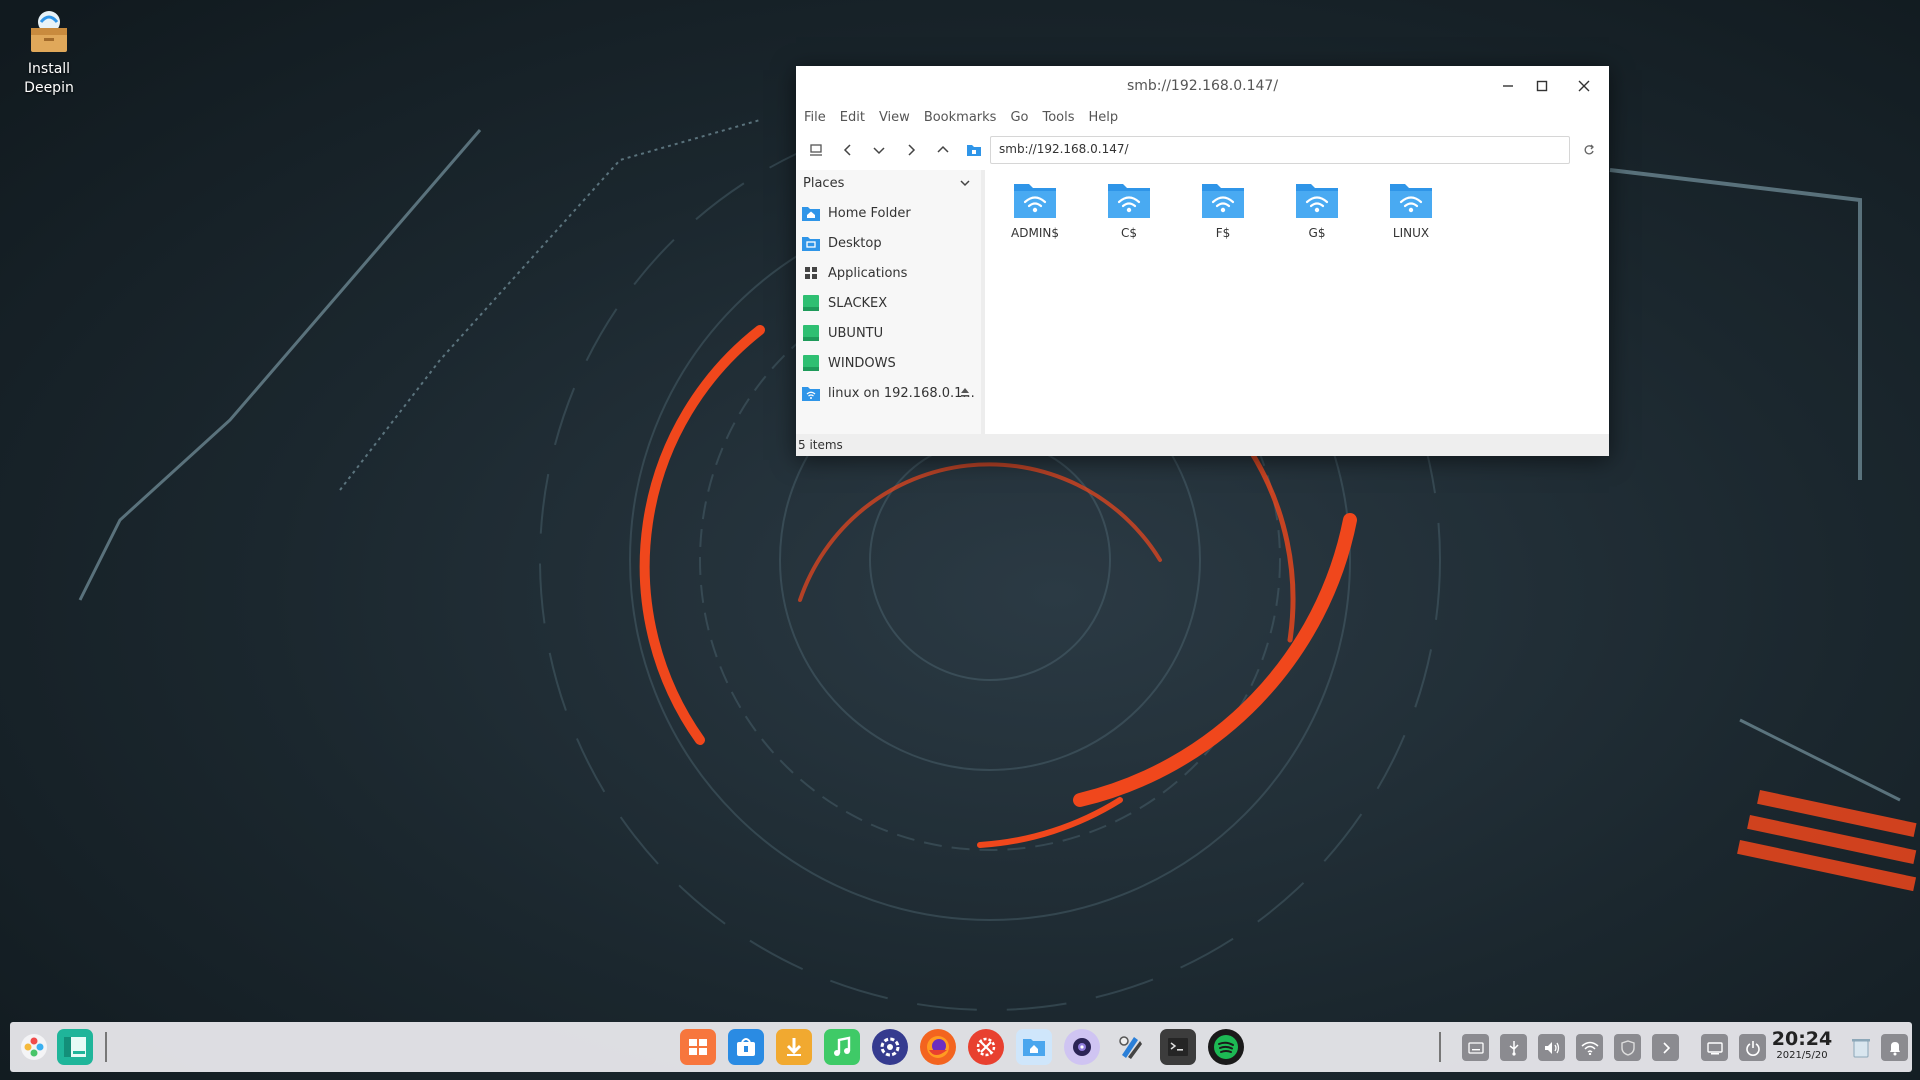  I want to click on dock-separator, so click(1440, 1047).